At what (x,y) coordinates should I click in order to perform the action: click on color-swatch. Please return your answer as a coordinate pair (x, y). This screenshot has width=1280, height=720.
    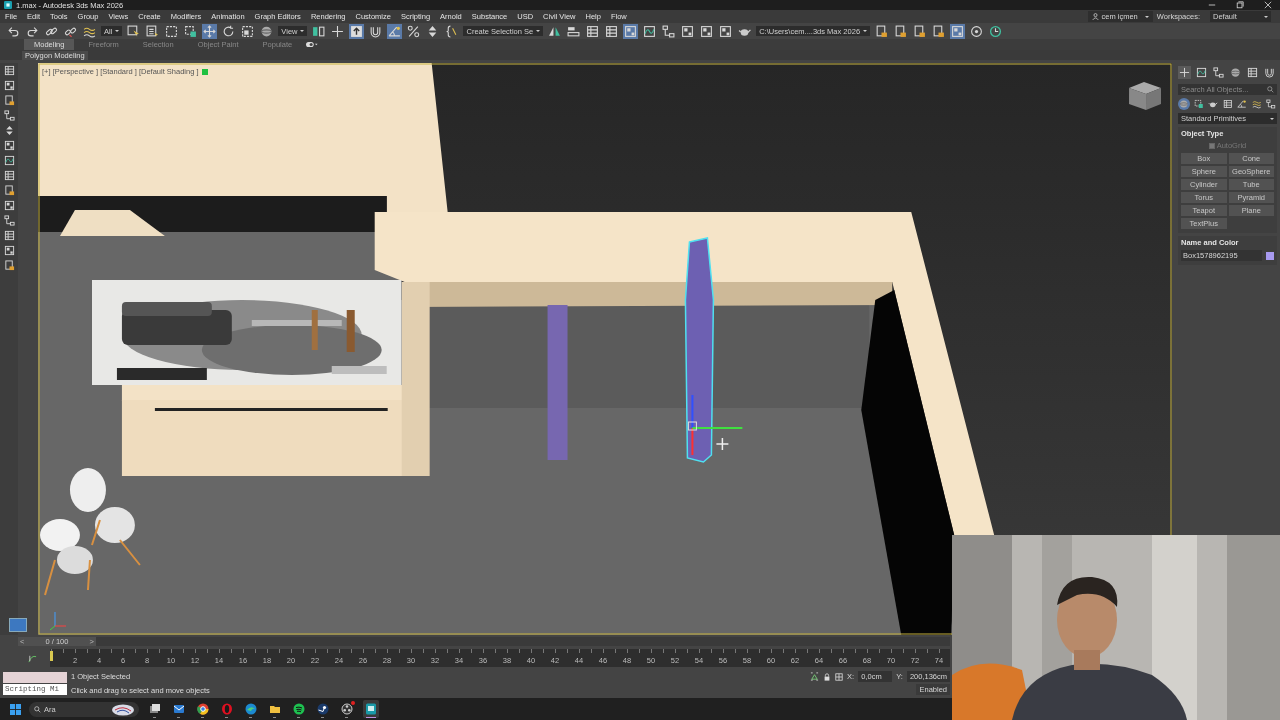
    Looking at the image, I should click on (1270, 255).